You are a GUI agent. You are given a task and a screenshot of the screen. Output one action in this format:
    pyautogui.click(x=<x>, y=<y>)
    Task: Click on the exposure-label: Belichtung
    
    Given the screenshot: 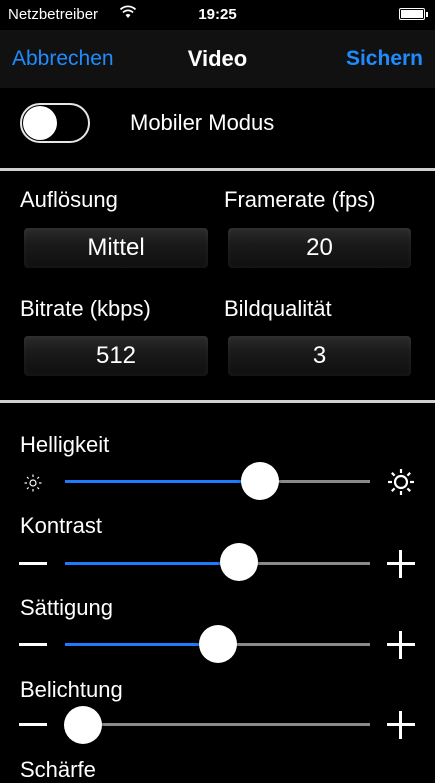 What is the action you would take?
    pyautogui.click(x=71, y=689)
    